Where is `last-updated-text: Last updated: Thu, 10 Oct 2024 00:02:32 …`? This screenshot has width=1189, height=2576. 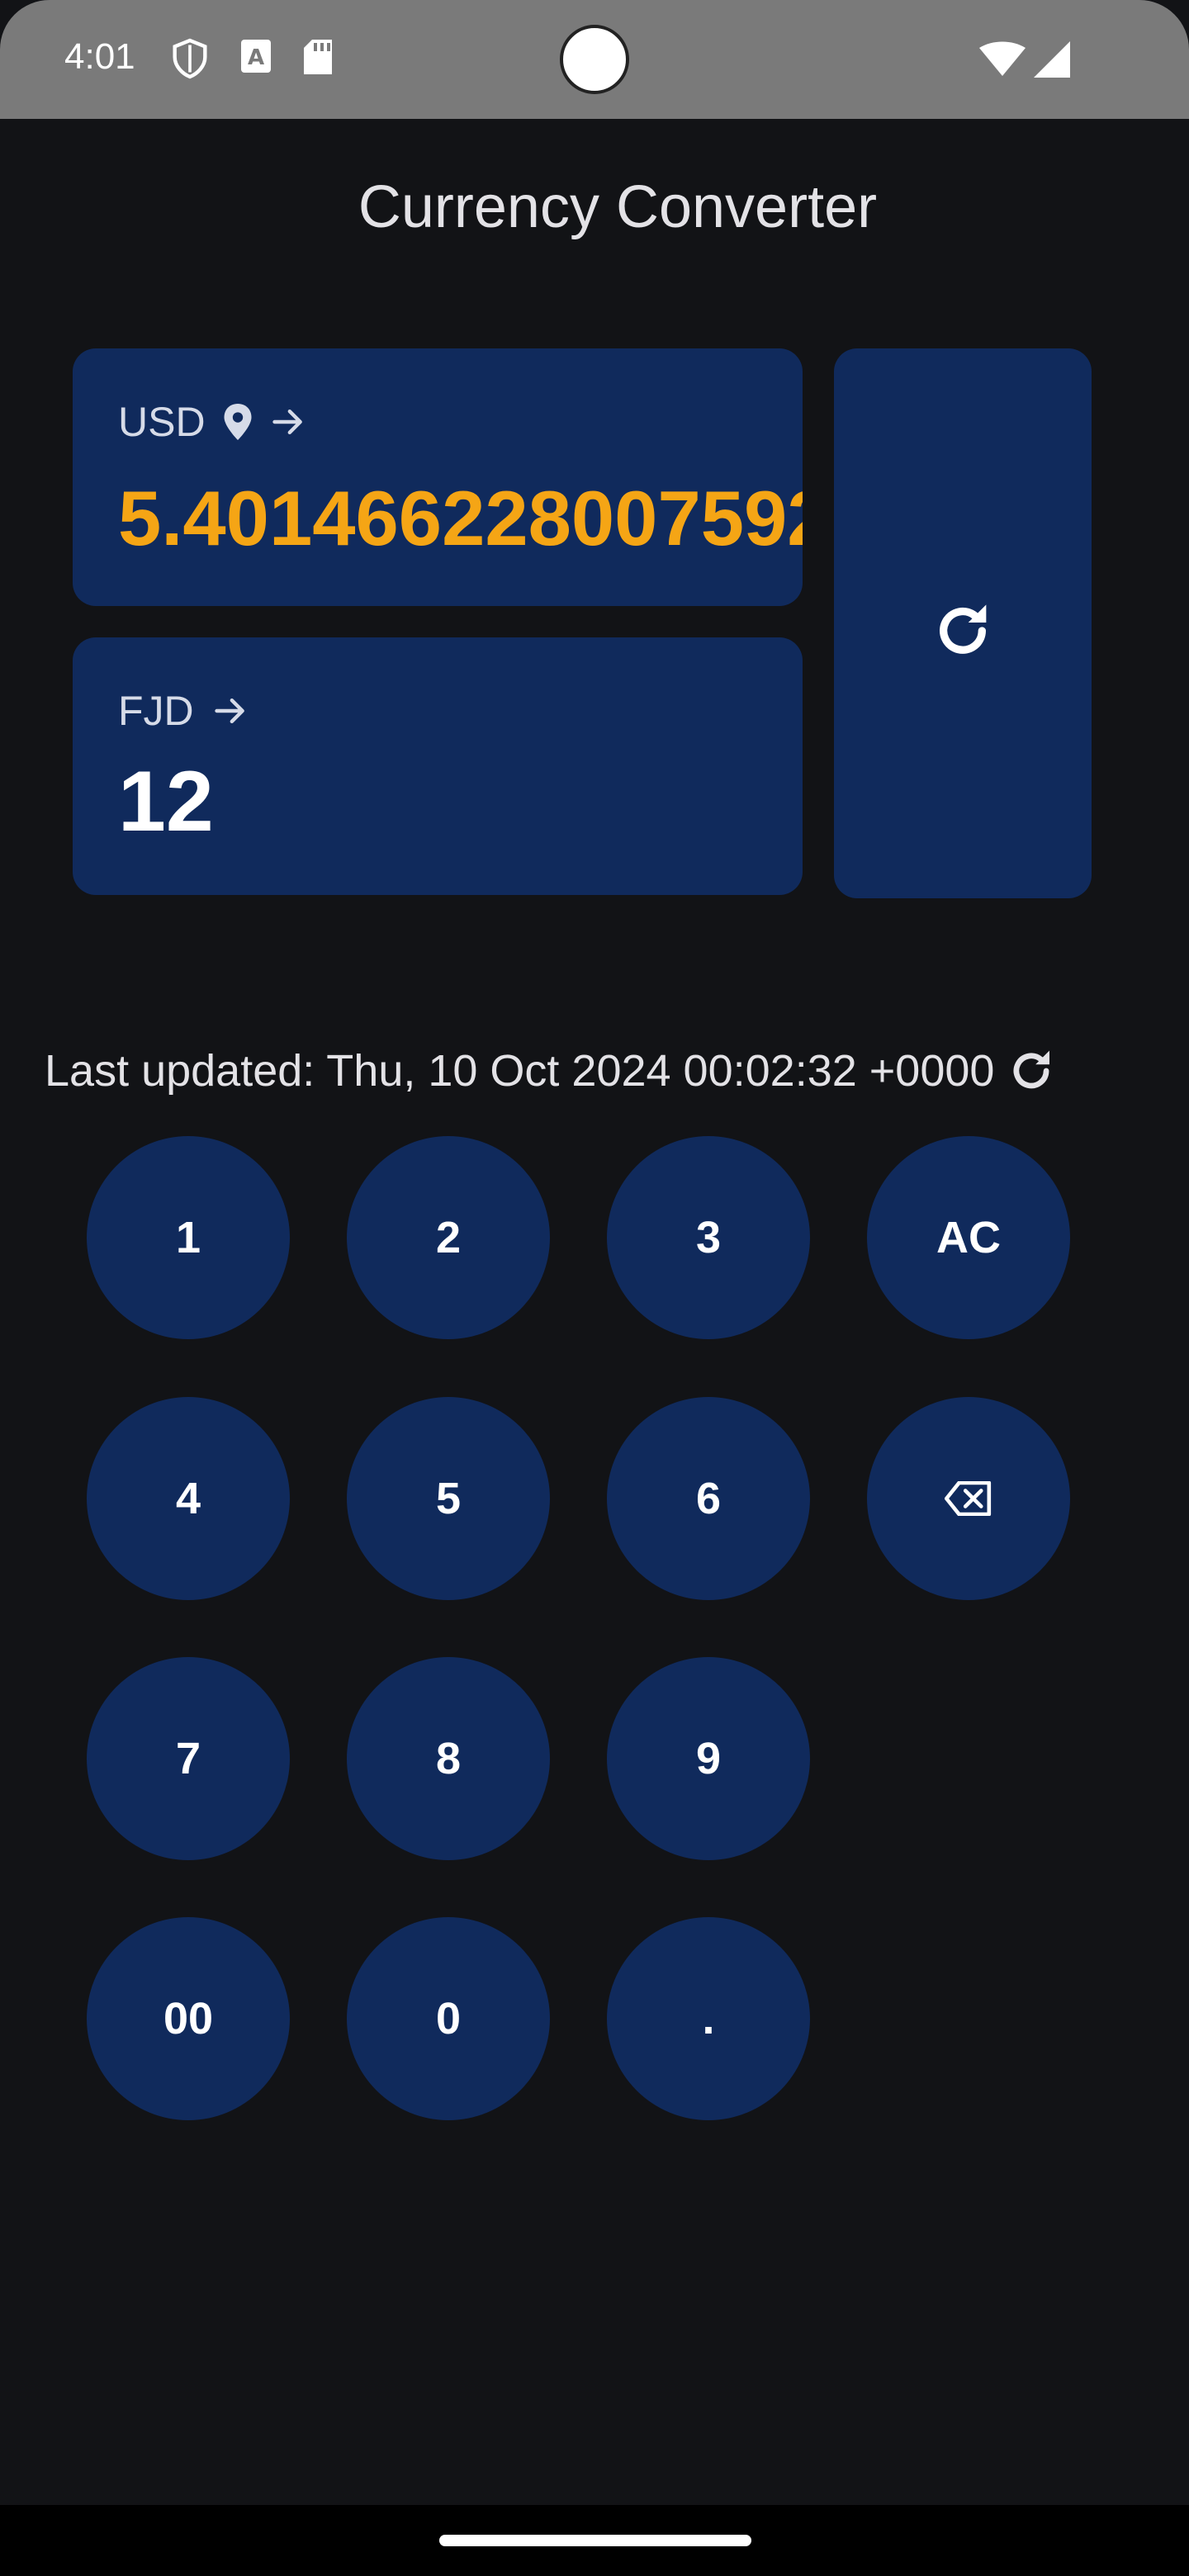
last-updated-text: Last updated: Thu, 10 Oct 2024 00:02:32 … is located at coordinates (520, 1071).